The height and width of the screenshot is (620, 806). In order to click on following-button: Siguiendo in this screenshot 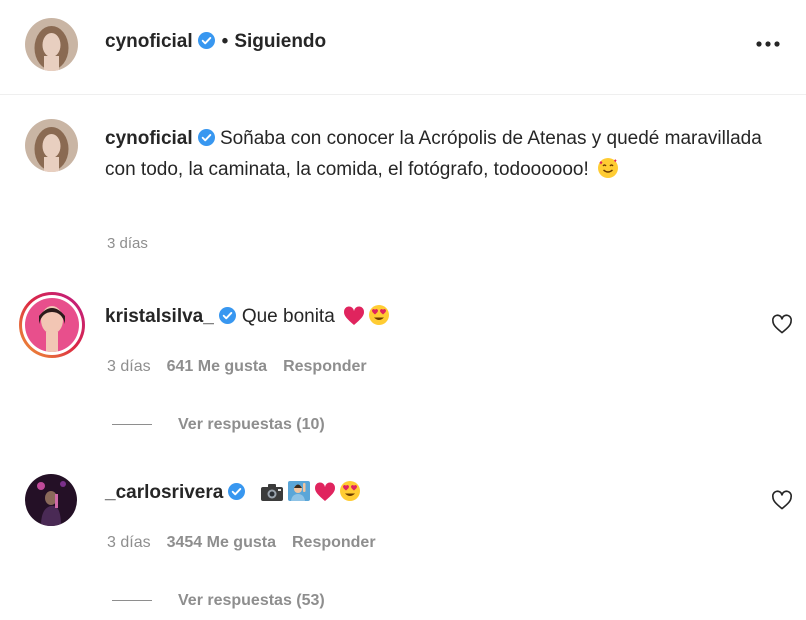, I will do `click(280, 41)`.